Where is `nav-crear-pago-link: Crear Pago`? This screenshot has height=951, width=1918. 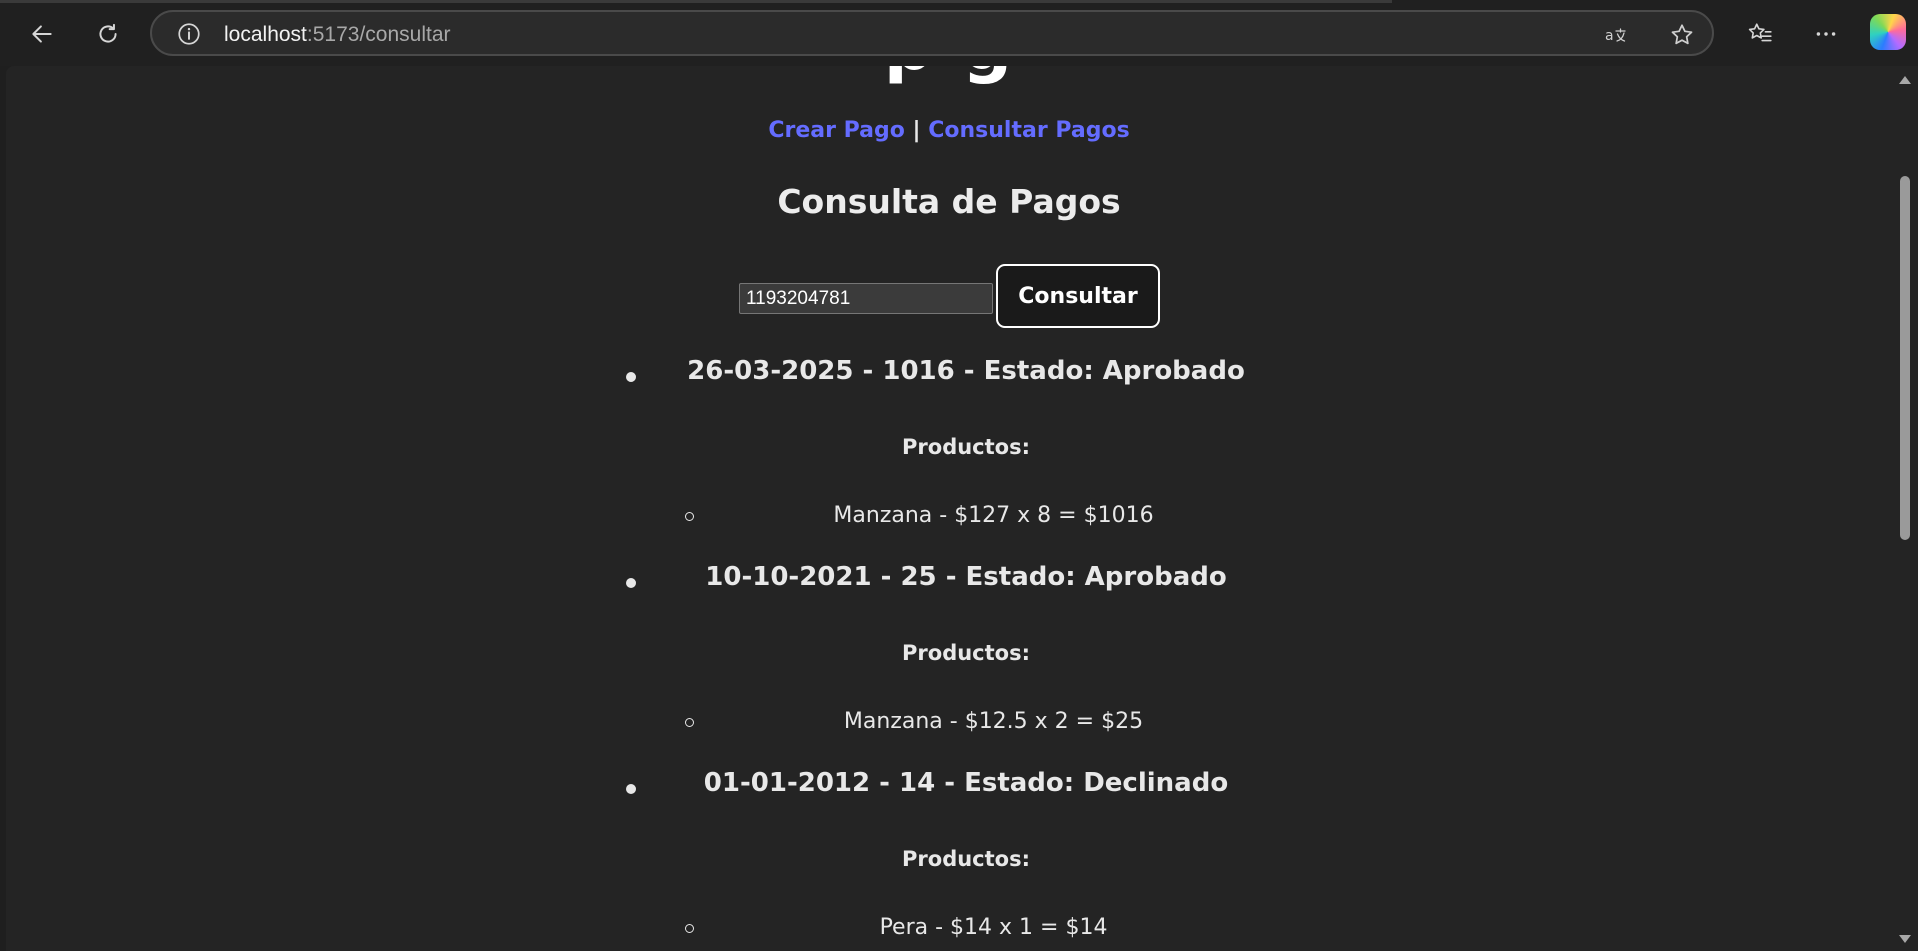 nav-crear-pago-link: Crear Pago is located at coordinates (836, 130).